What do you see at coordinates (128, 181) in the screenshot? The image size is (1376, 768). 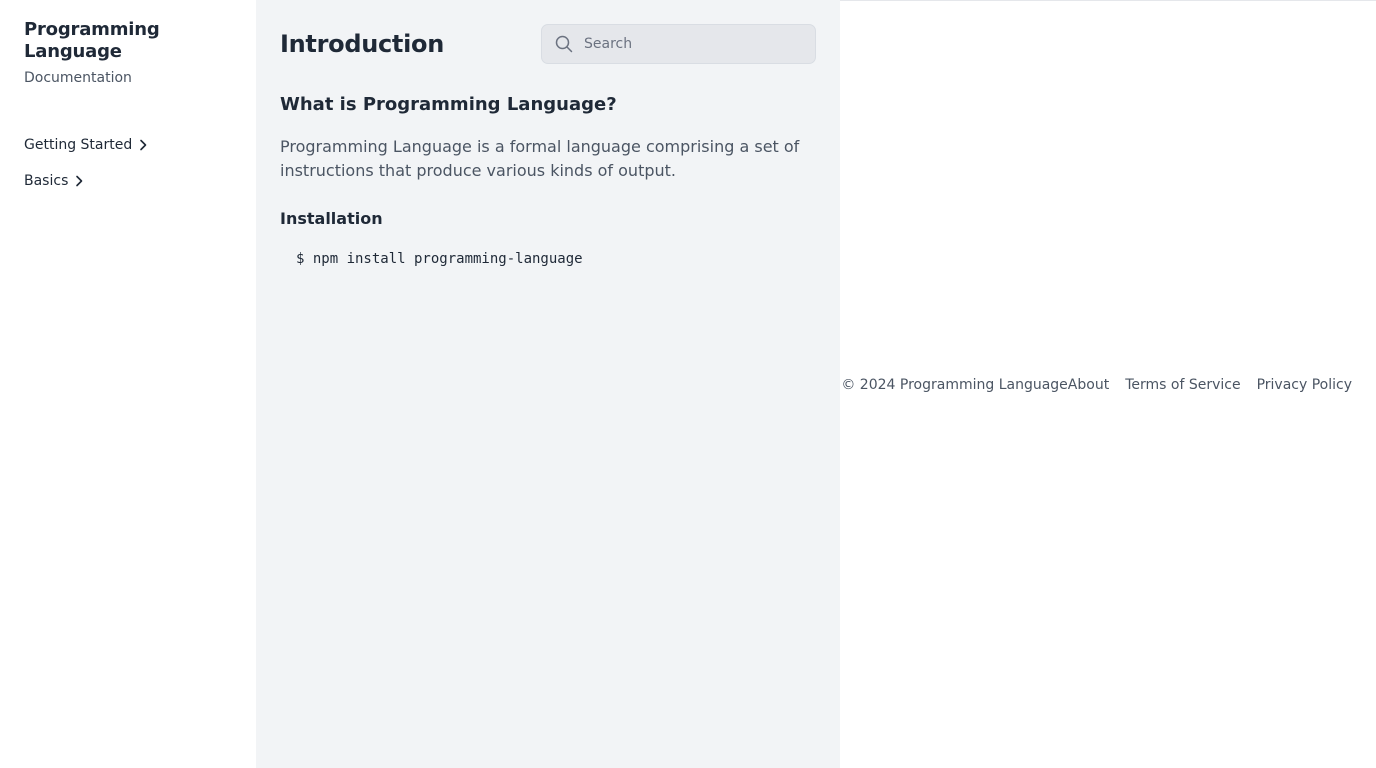 I see `sidebar-item-basics: Basics` at bounding box center [128, 181].